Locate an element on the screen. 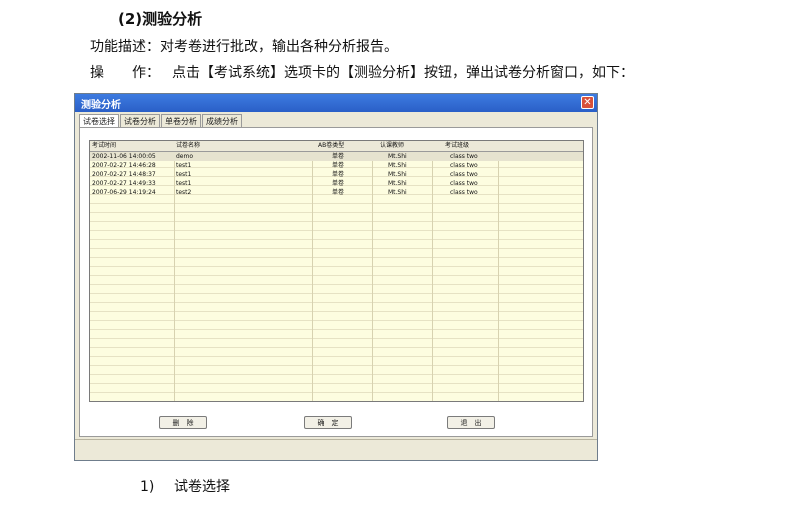  column-header-paper-name: 试卷名称 is located at coordinates (188, 145).